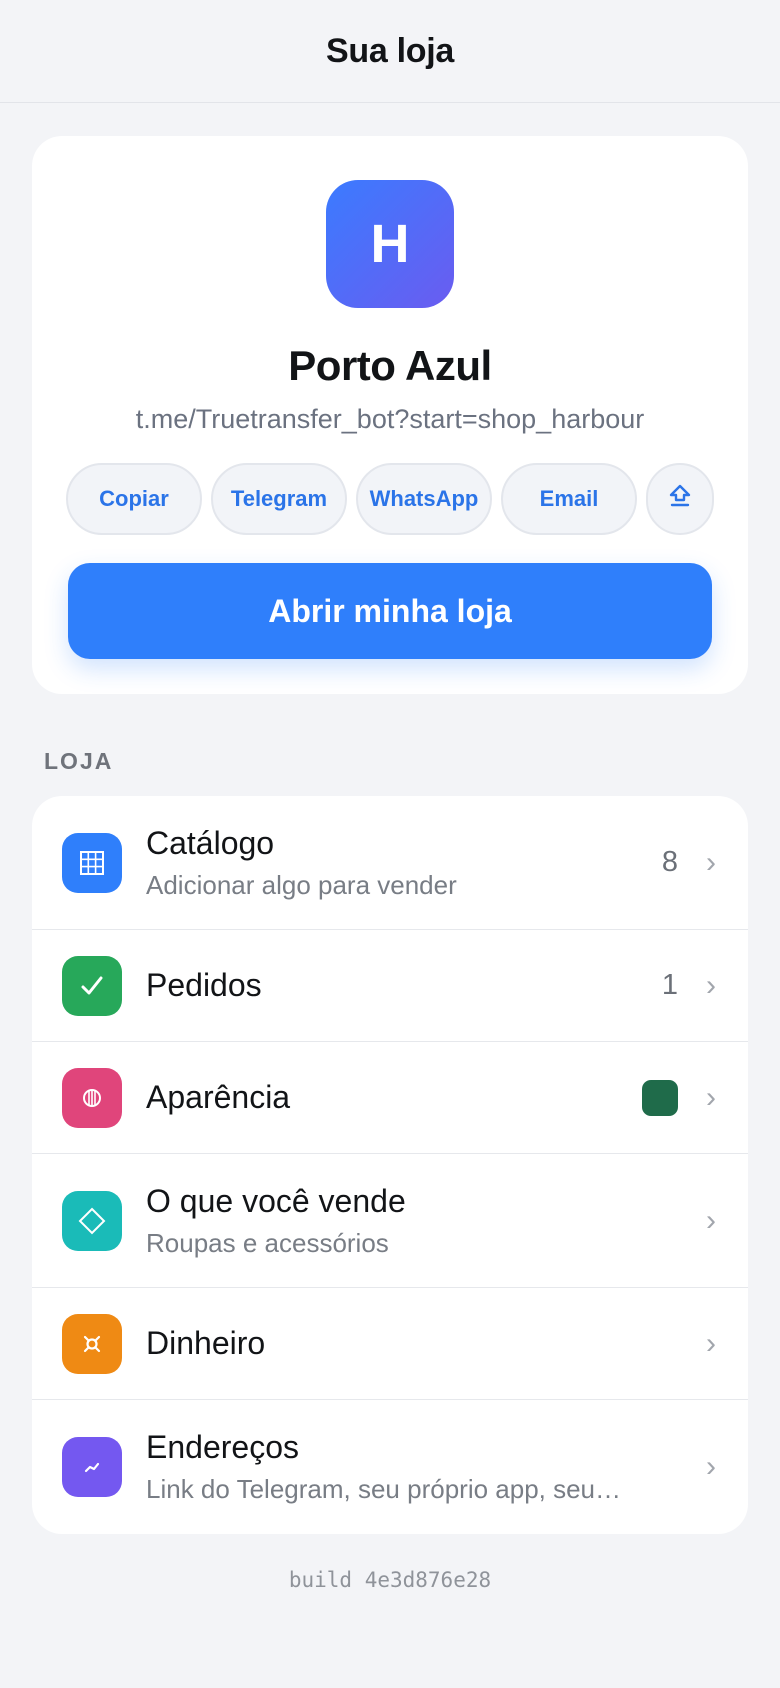 The width and height of the screenshot is (780, 1688). What do you see at coordinates (206, 1343) in the screenshot?
I see `row-title: Dinheiro` at bounding box center [206, 1343].